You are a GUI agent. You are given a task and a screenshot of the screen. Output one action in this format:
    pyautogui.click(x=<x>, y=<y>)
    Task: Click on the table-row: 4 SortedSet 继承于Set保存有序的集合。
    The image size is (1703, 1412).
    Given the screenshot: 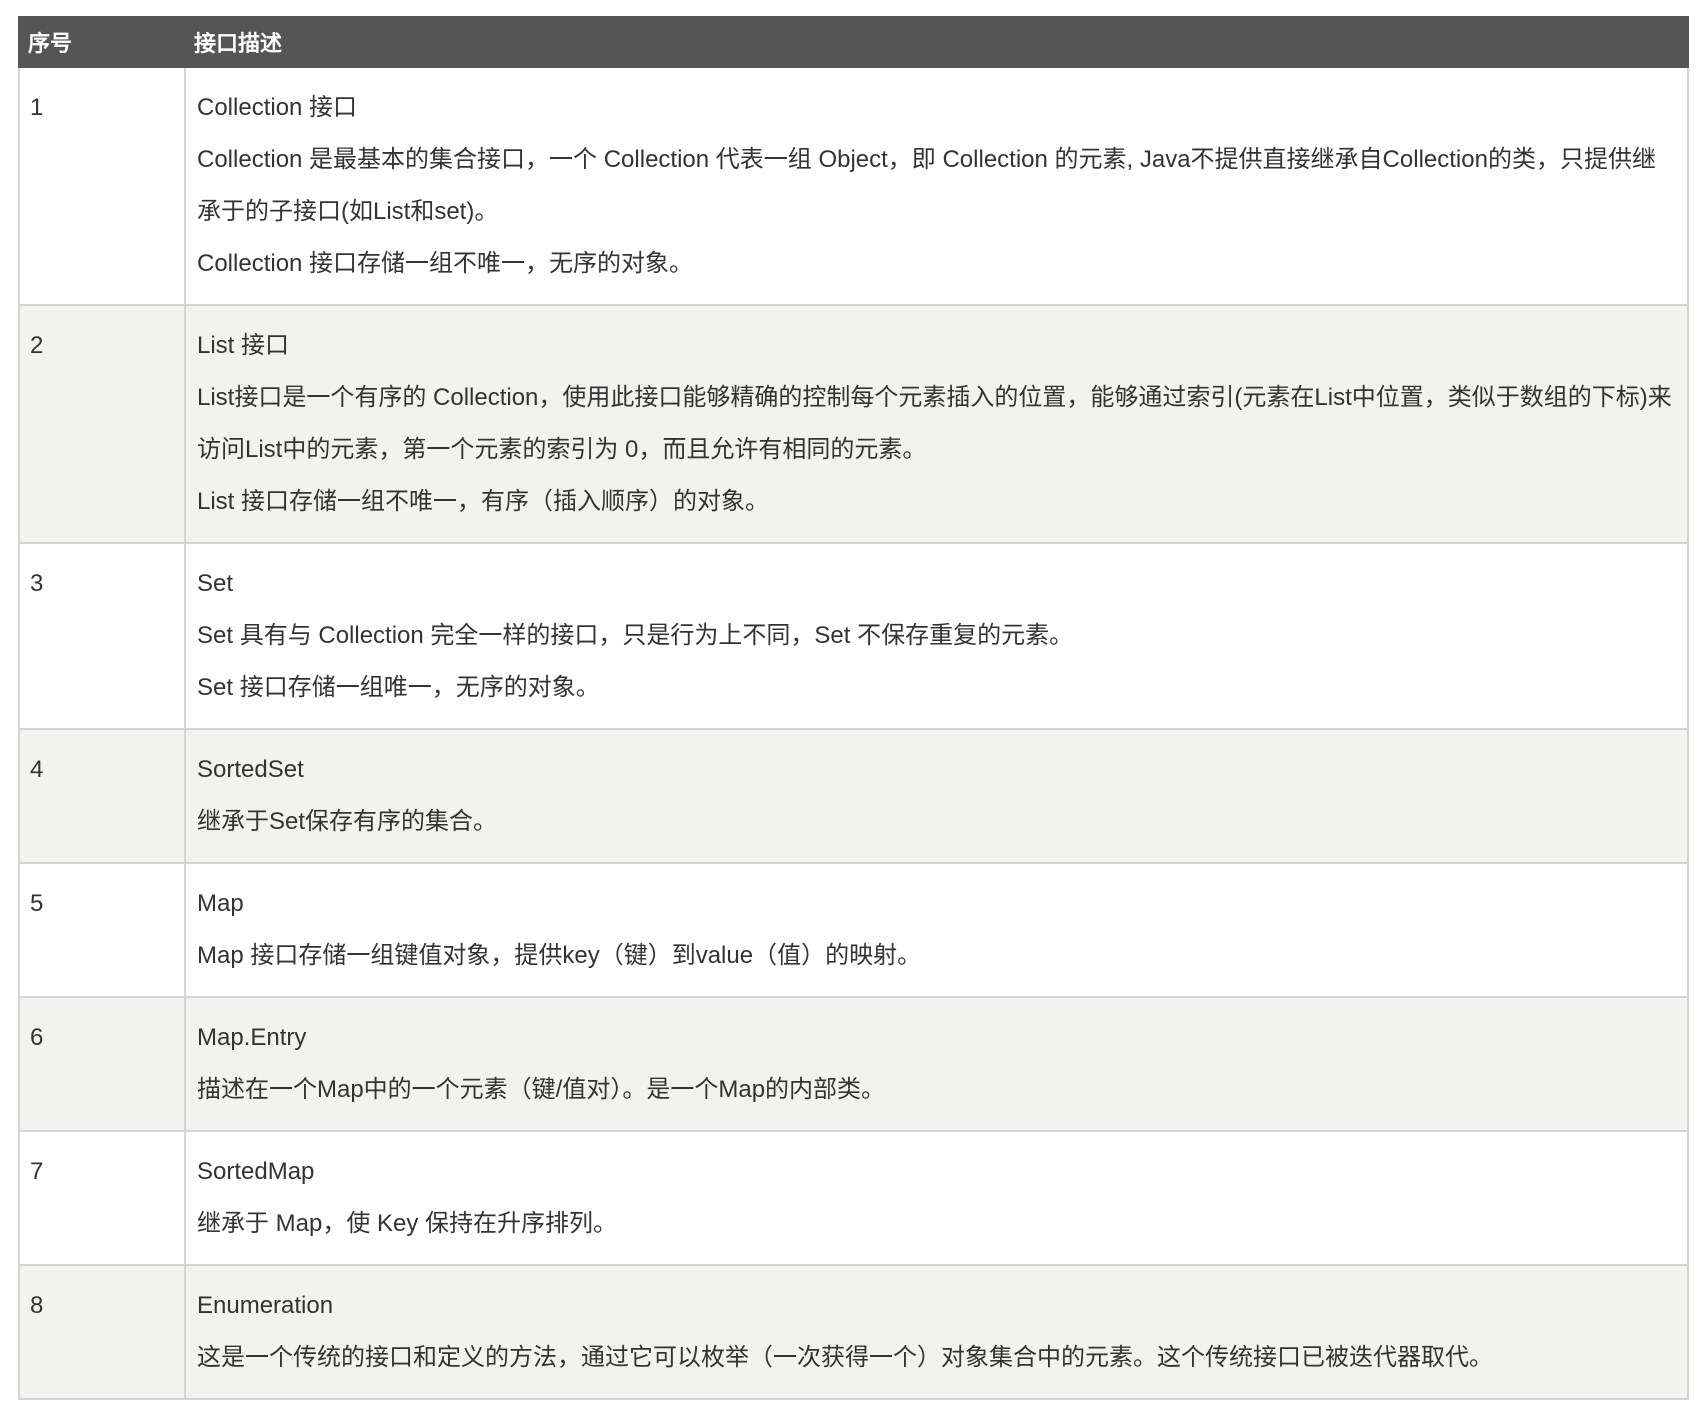 What is the action you would take?
    pyautogui.click(x=853, y=796)
    